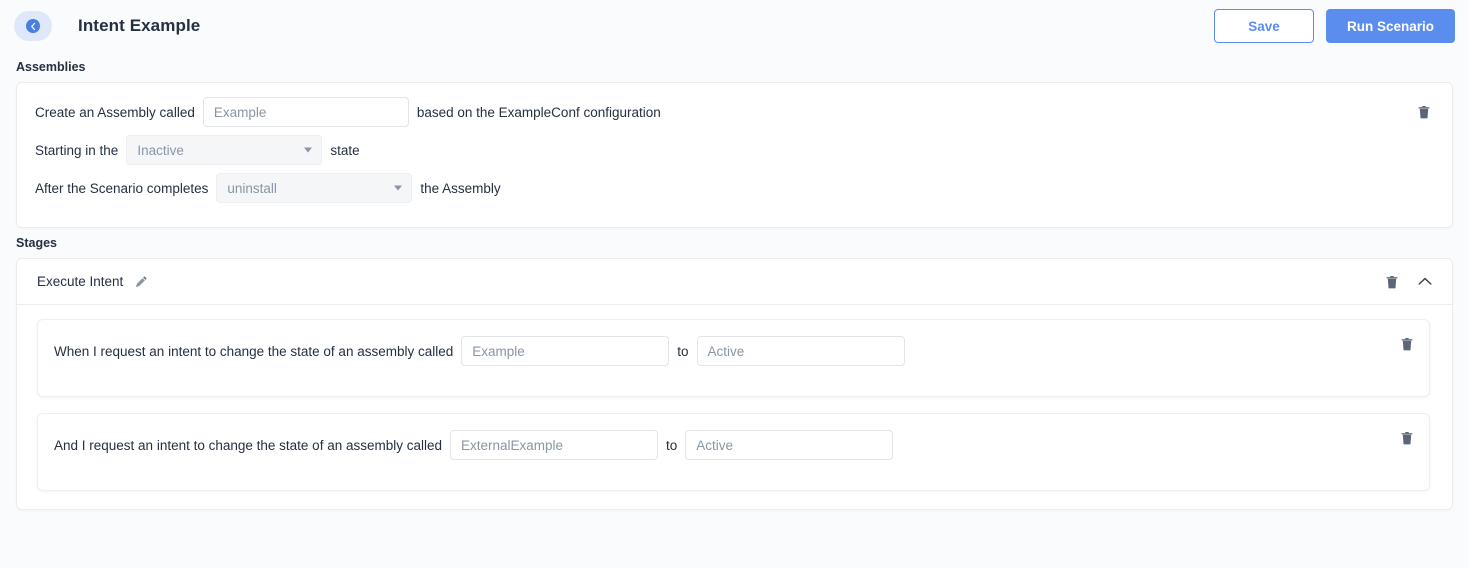 Image resolution: width=1469 pixels, height=568 pixels. Describe the element at coordinates (36, 243) in the screenshot. I see `stages-section-label: Stages` at that location.